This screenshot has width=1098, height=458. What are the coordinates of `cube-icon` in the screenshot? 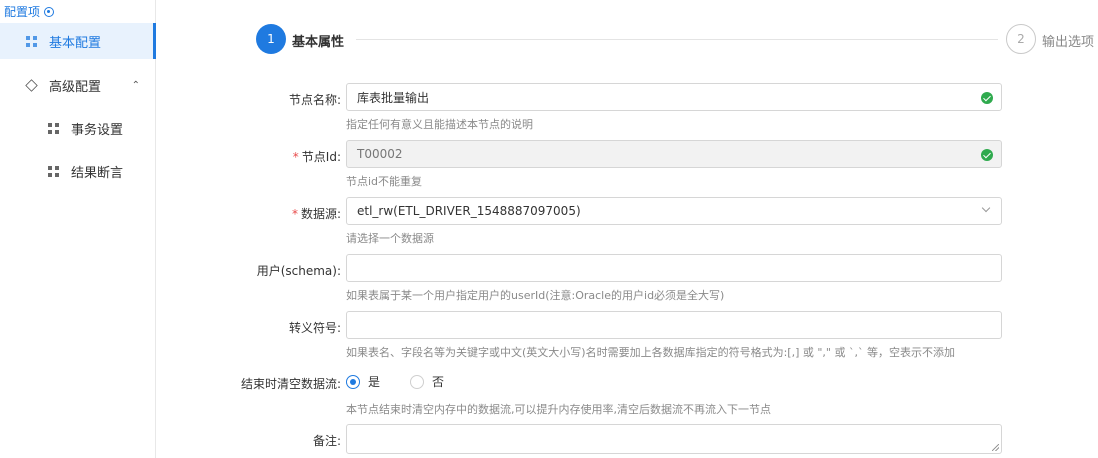 It's located at (31, 85).